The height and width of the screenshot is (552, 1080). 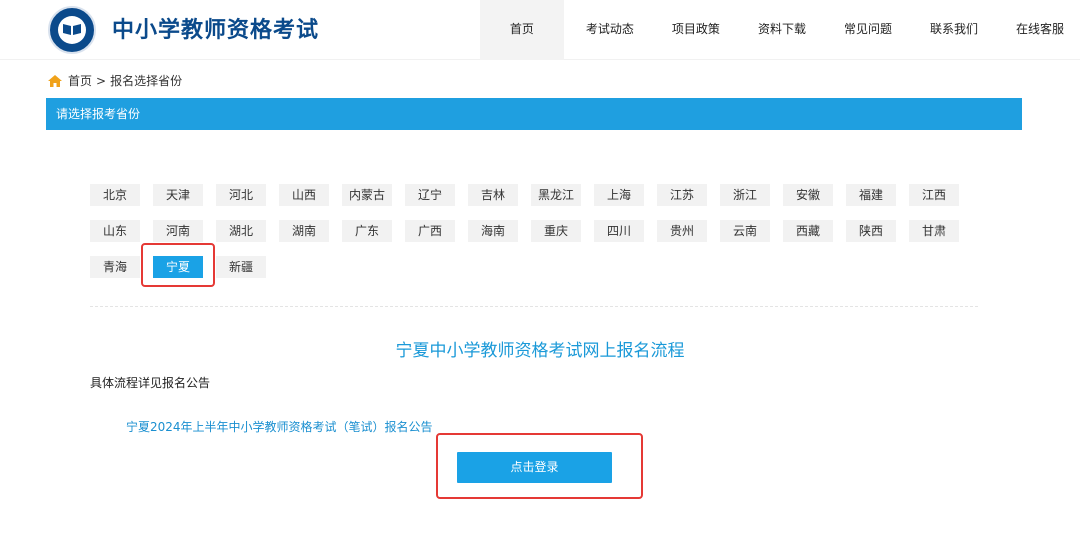 I want to click on section-title-bar: 请选择报考省份, so click(x=534, y=114).